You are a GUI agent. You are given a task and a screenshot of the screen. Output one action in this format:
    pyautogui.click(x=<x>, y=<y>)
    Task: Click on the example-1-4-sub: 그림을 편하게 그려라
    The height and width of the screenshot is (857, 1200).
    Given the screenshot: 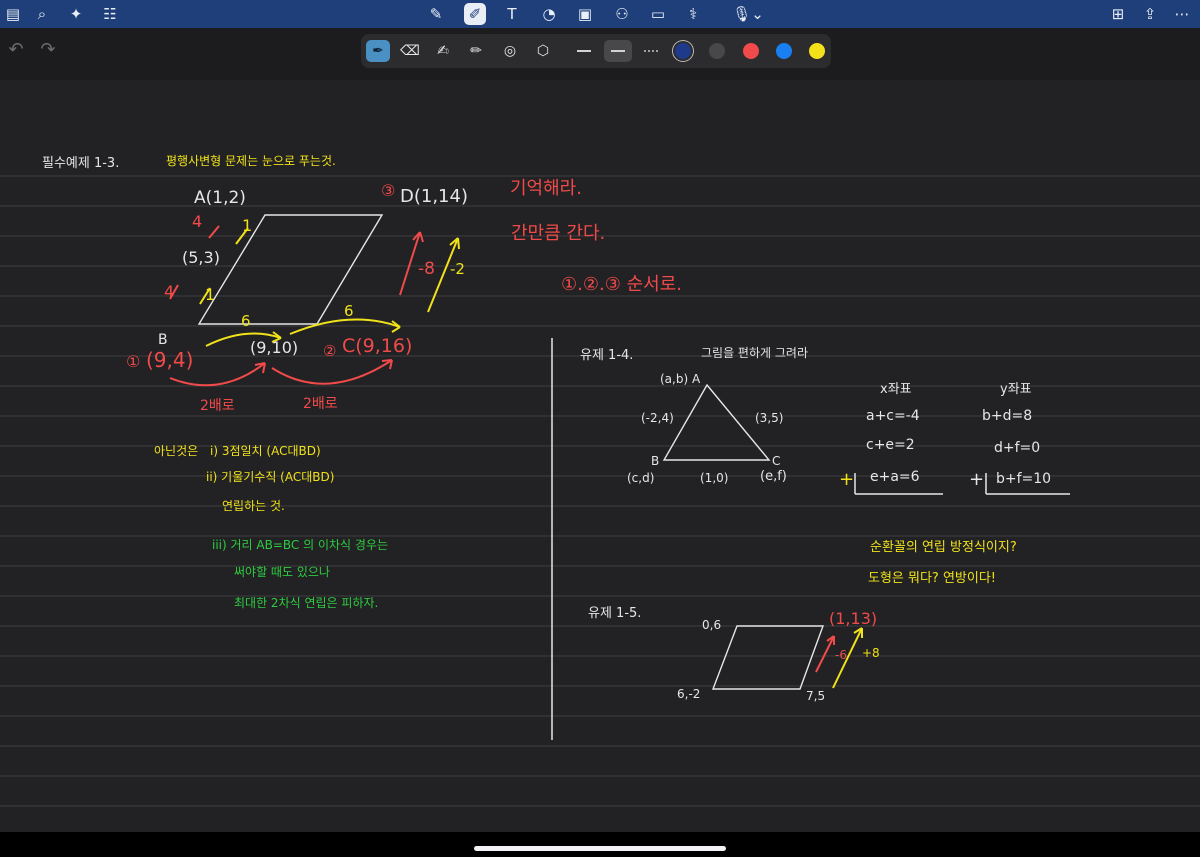 What is the action you would take?
    pyautogui.click(x=754, y=353)
    